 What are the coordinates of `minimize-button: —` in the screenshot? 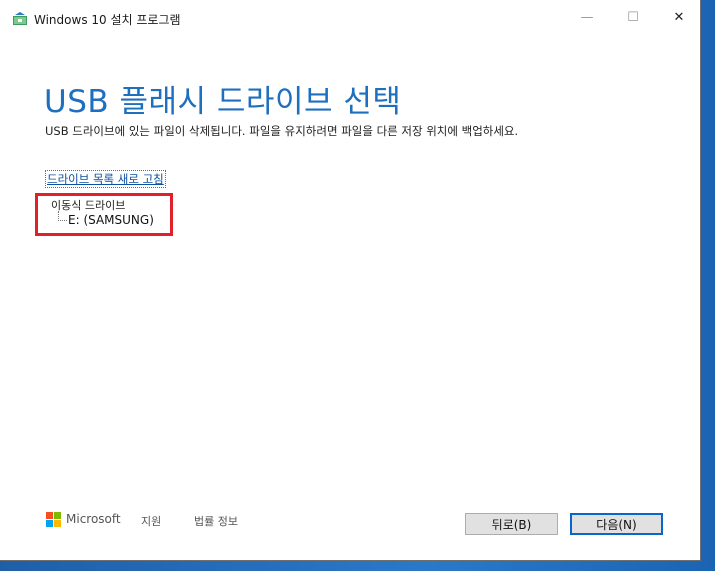 It's located at (587, 17).